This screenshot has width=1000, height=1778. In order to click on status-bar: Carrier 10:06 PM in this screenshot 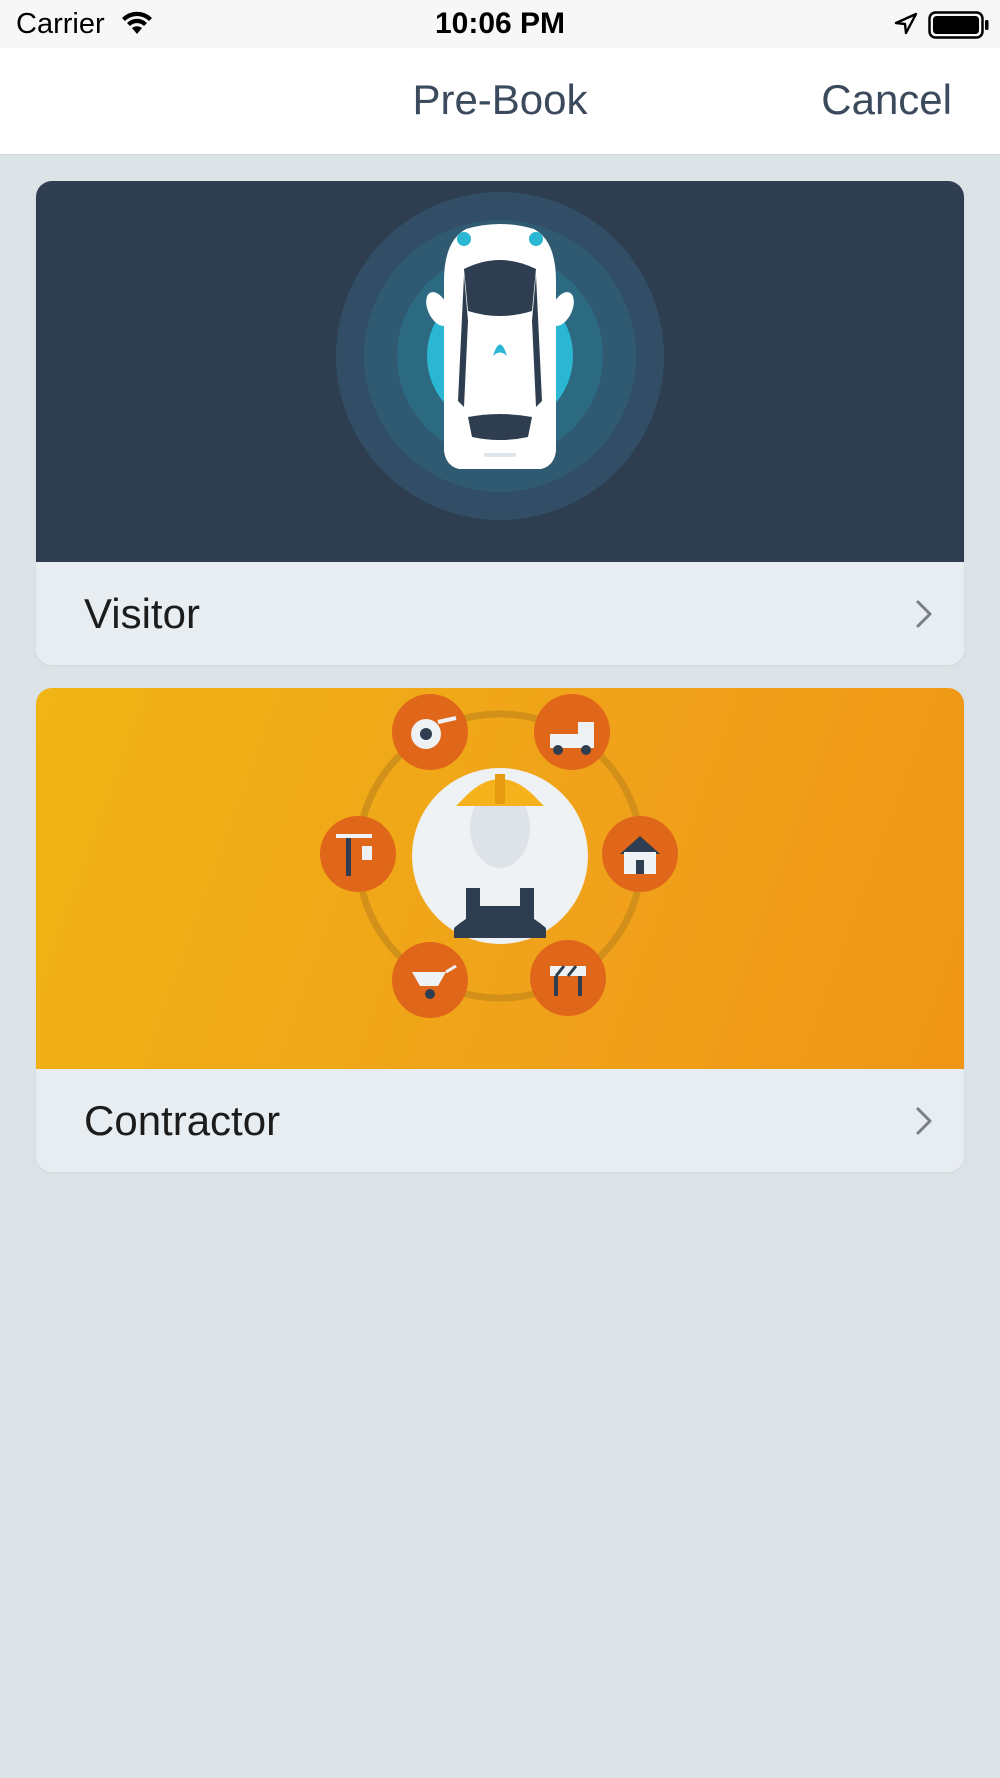, I will do `click(500, 24)`.